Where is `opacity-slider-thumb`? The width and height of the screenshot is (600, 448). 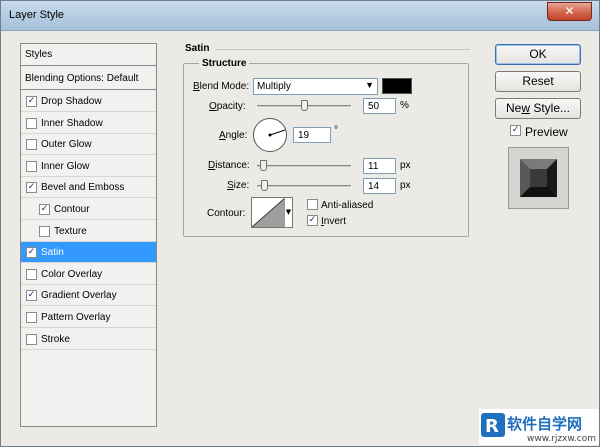 opacity-slider-thumb is located at coordinates (304, 105).